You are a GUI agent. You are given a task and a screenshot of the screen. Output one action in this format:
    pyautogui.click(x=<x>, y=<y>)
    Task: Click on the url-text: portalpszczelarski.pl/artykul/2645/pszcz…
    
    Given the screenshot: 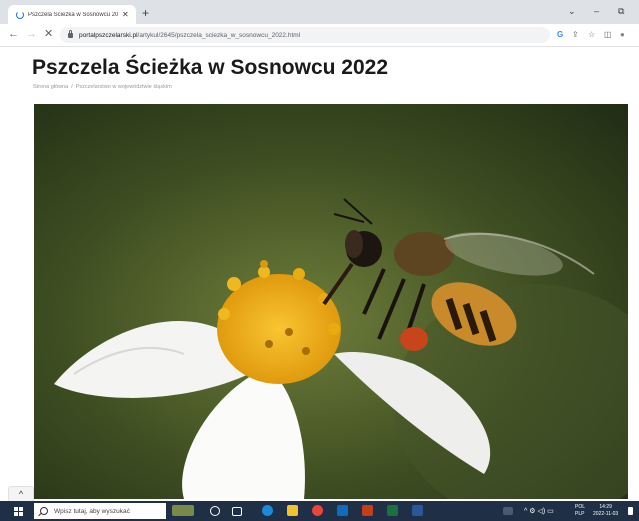 What is the action you would take?
    pyautogui.click(x=189, y=35)
    